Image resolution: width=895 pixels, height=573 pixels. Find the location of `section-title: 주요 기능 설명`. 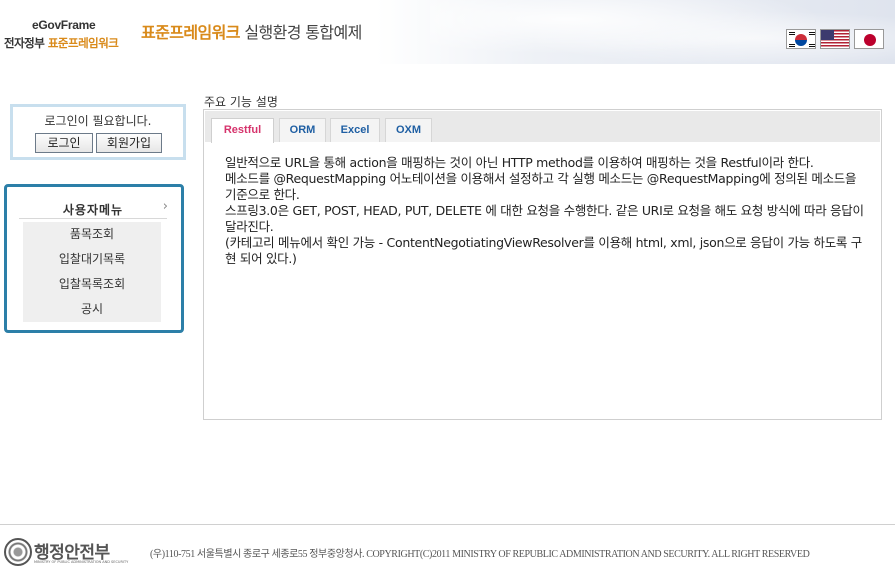

section-title: 주요 기능 설명 is located at coordinates (241, 102).